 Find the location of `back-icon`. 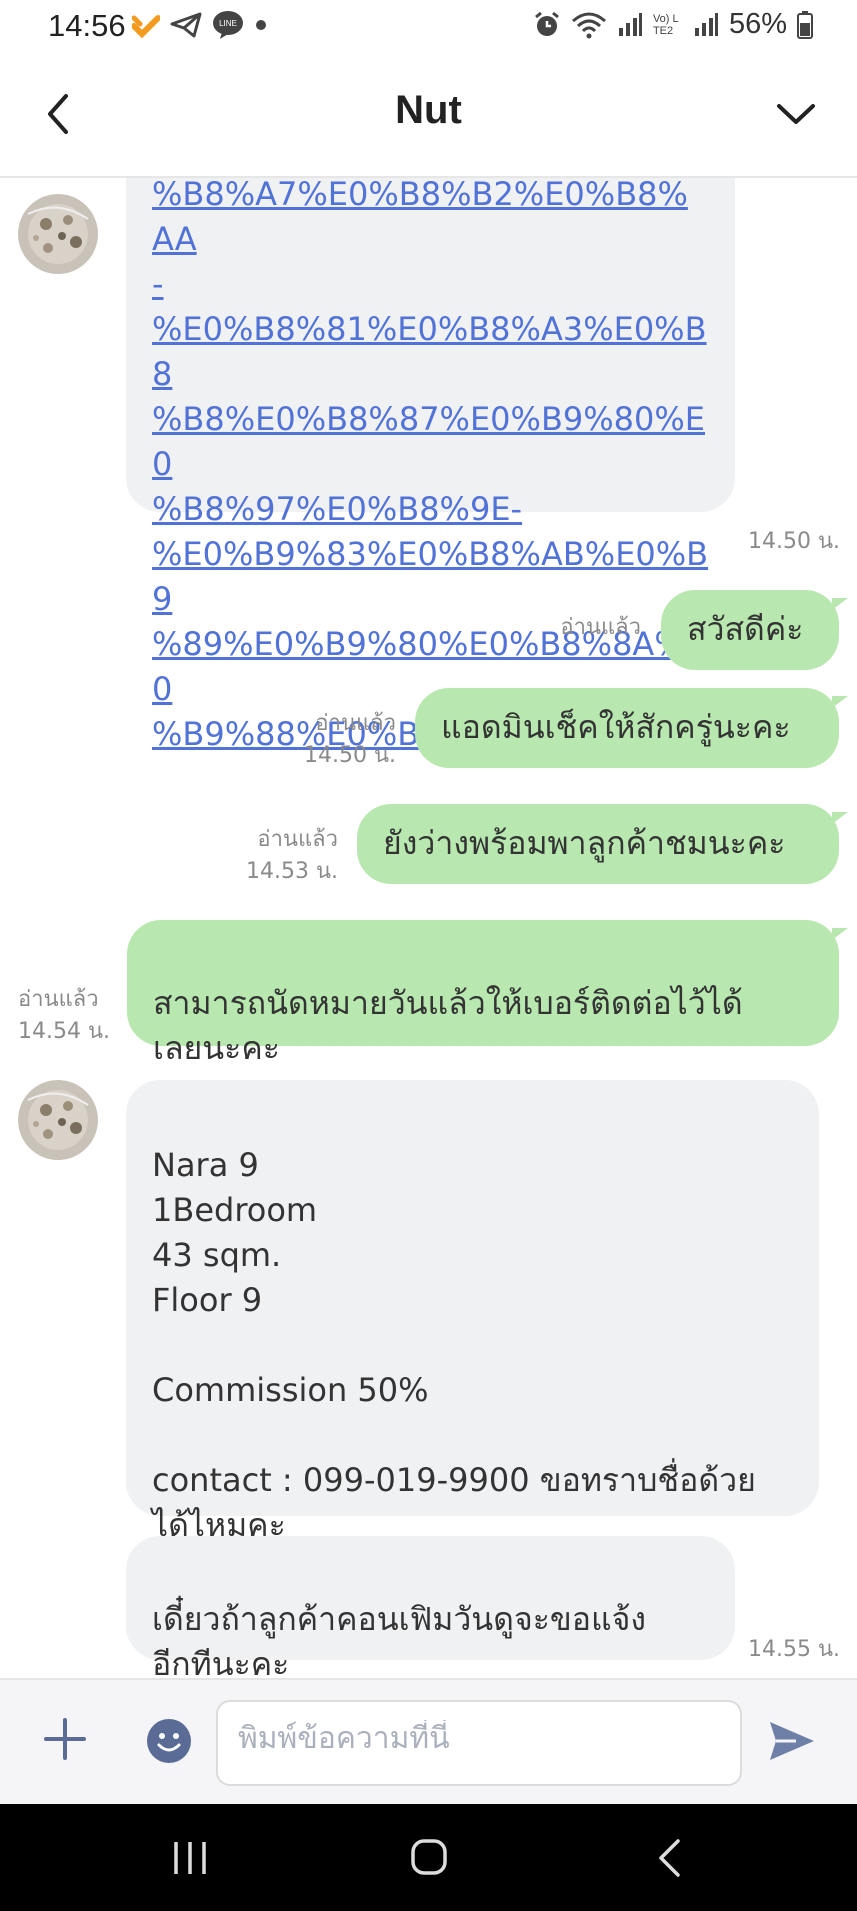

back-icon is located at coordinates (669, 1858).